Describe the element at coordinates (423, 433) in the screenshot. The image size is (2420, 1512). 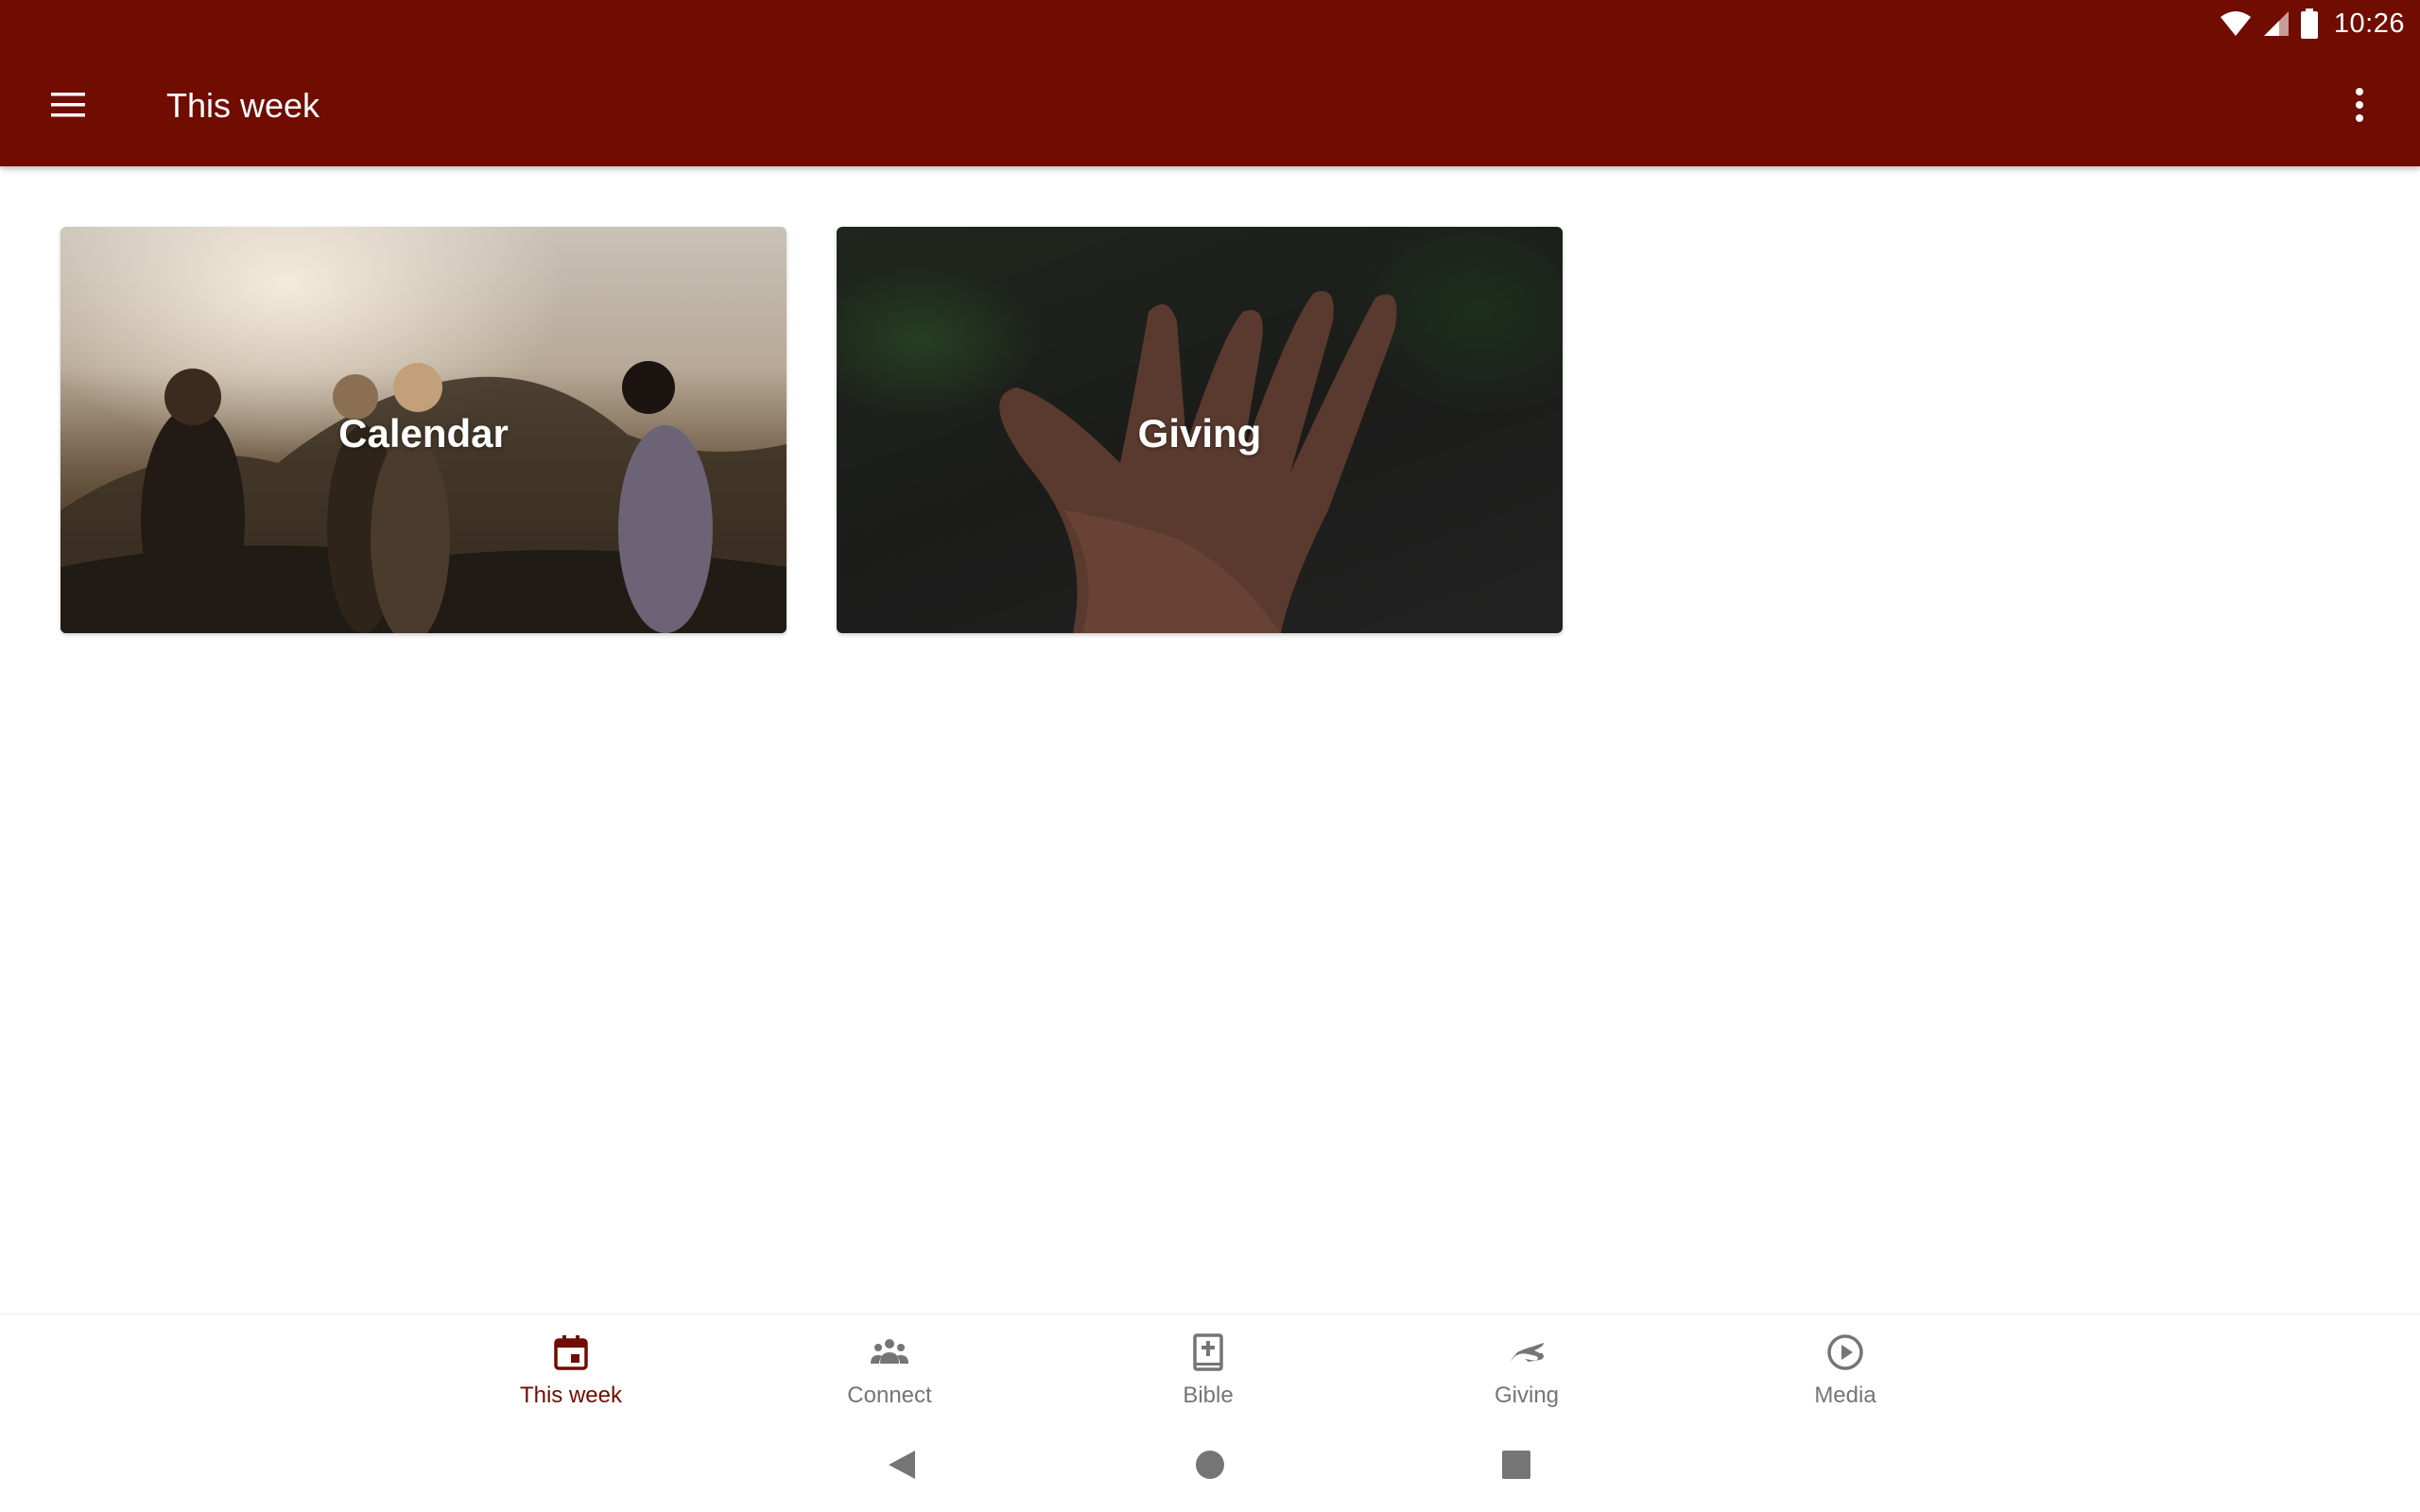
I see `calendar-card-label: Calendar` at that location.